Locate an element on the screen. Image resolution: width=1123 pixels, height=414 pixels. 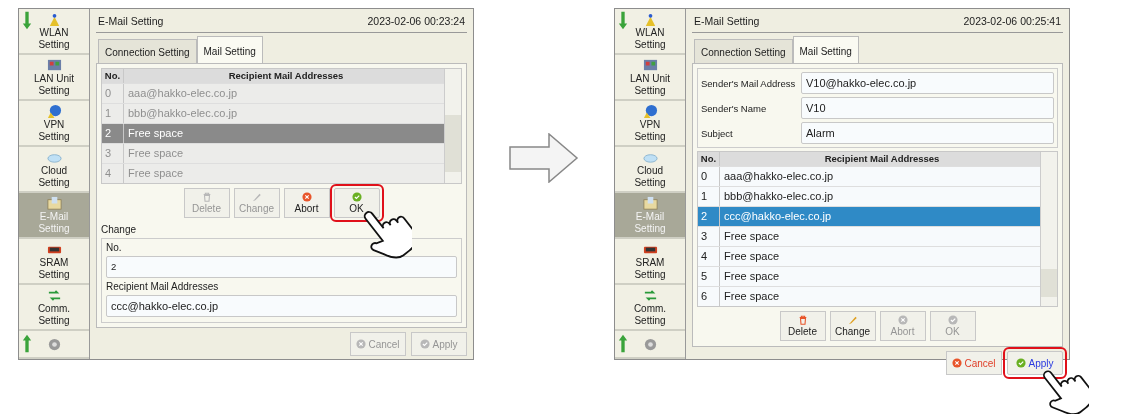
field-label: No. is located at coordinates (114, 247).